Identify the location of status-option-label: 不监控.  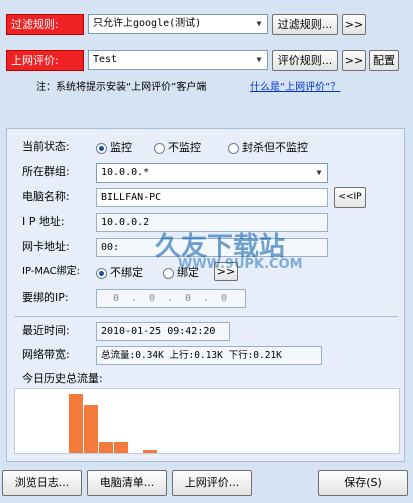
(184, 147).